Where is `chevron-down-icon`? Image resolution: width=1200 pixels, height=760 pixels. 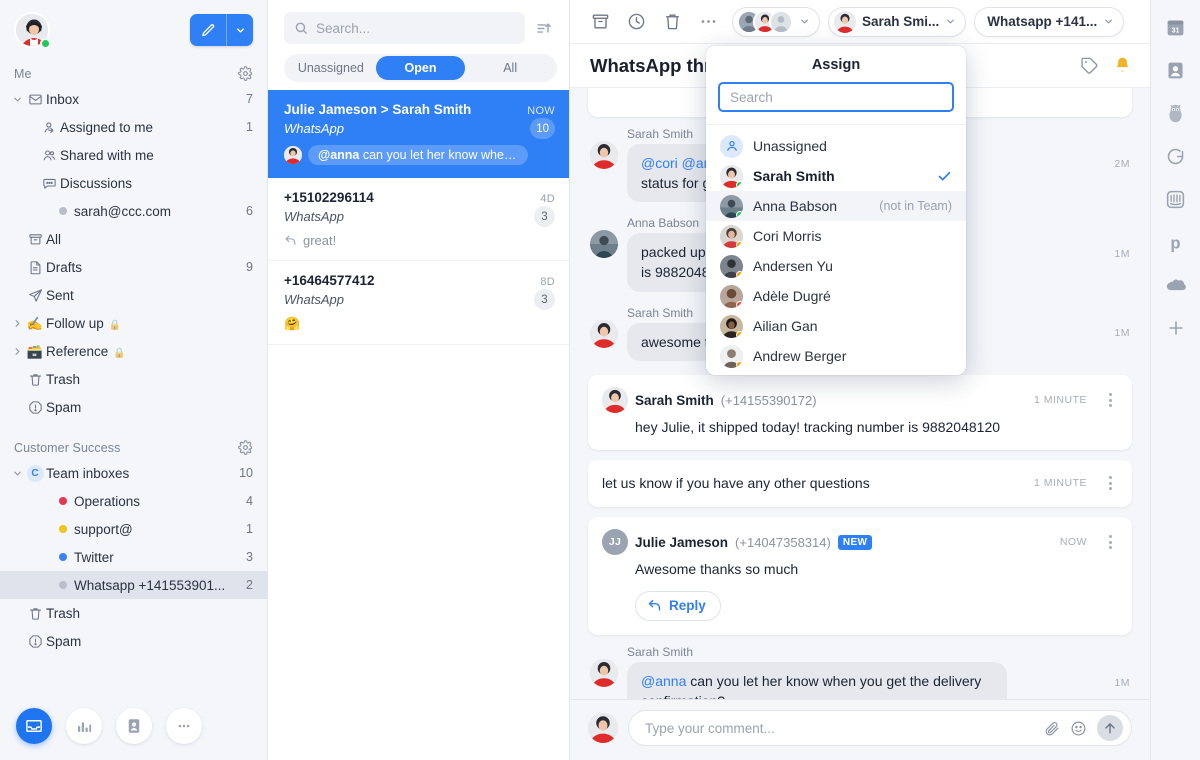
chevron-down-icon is located at coordinates (804, 21).